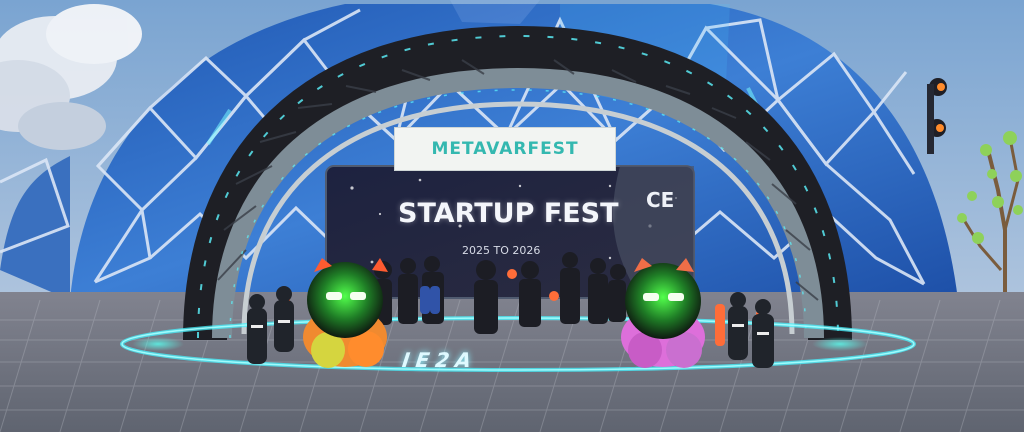 The image size is (1024, 432). What do you see at coordinates (660, 200) in the screenshot?
I see `screen-corner-text: CE` at bounding box center [660, 200].